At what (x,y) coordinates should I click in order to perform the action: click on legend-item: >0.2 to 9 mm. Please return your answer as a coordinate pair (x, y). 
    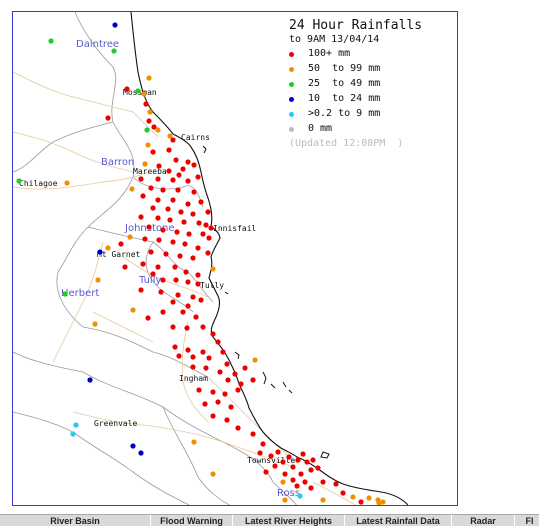
    Looking at the image, I should click on (373, 114).